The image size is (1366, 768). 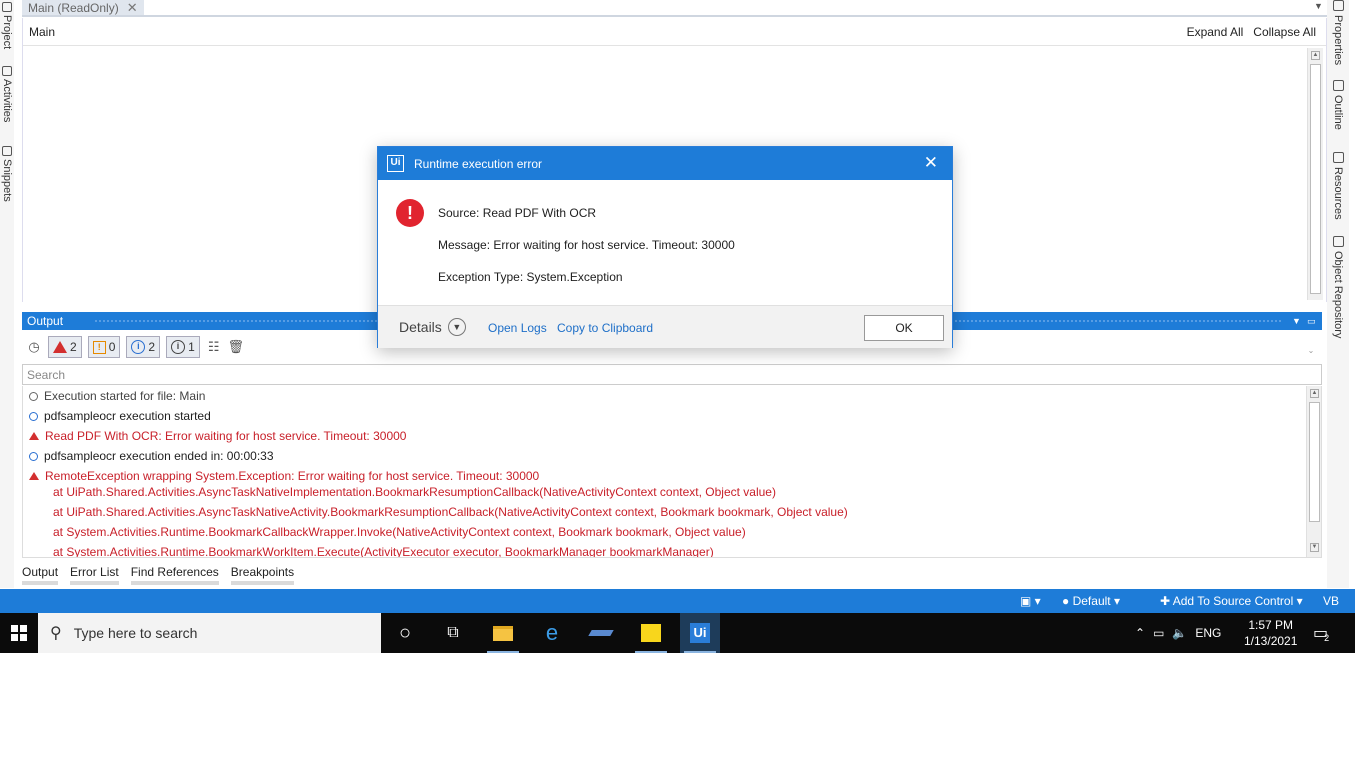 I want to click on settings-icon: ▣ ▾, so click(x=1030, y=601).